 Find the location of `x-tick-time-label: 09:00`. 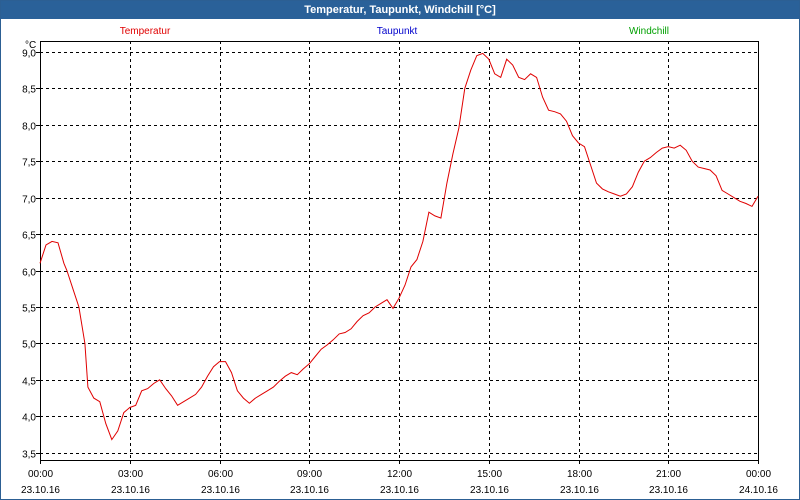

x-tick-time-label: 09:00 is located at coordinates (309, 474).